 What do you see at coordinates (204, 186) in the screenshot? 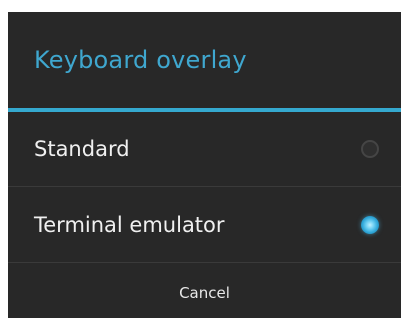
I see `option-divider` at bounding box center [204, 186].